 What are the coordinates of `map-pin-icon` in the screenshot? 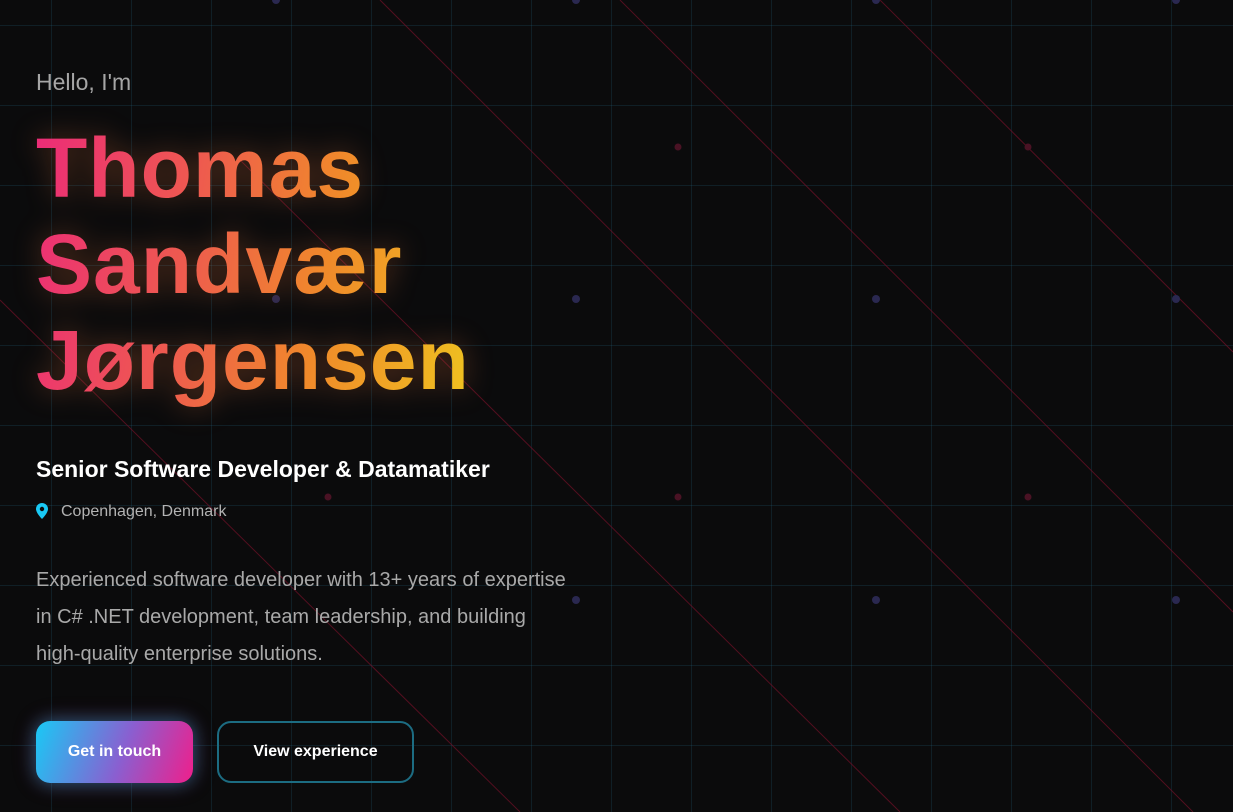 It's located at (44, 512).